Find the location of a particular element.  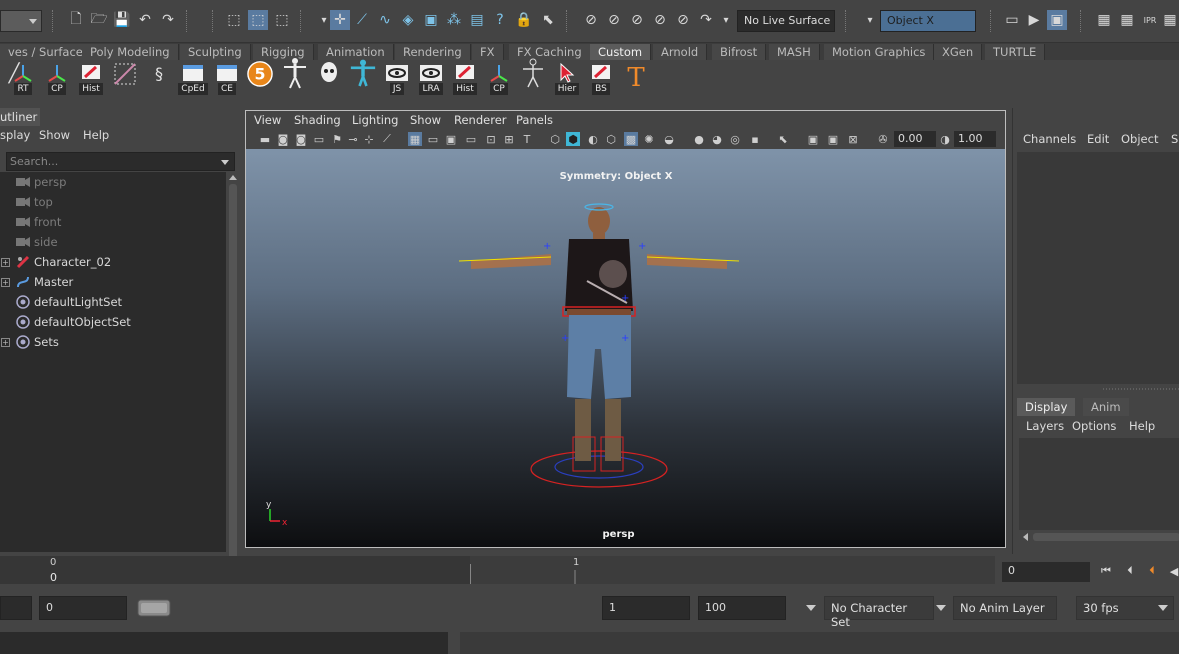

select-handles-icon: ✛ is located at coordinates (340, 20).